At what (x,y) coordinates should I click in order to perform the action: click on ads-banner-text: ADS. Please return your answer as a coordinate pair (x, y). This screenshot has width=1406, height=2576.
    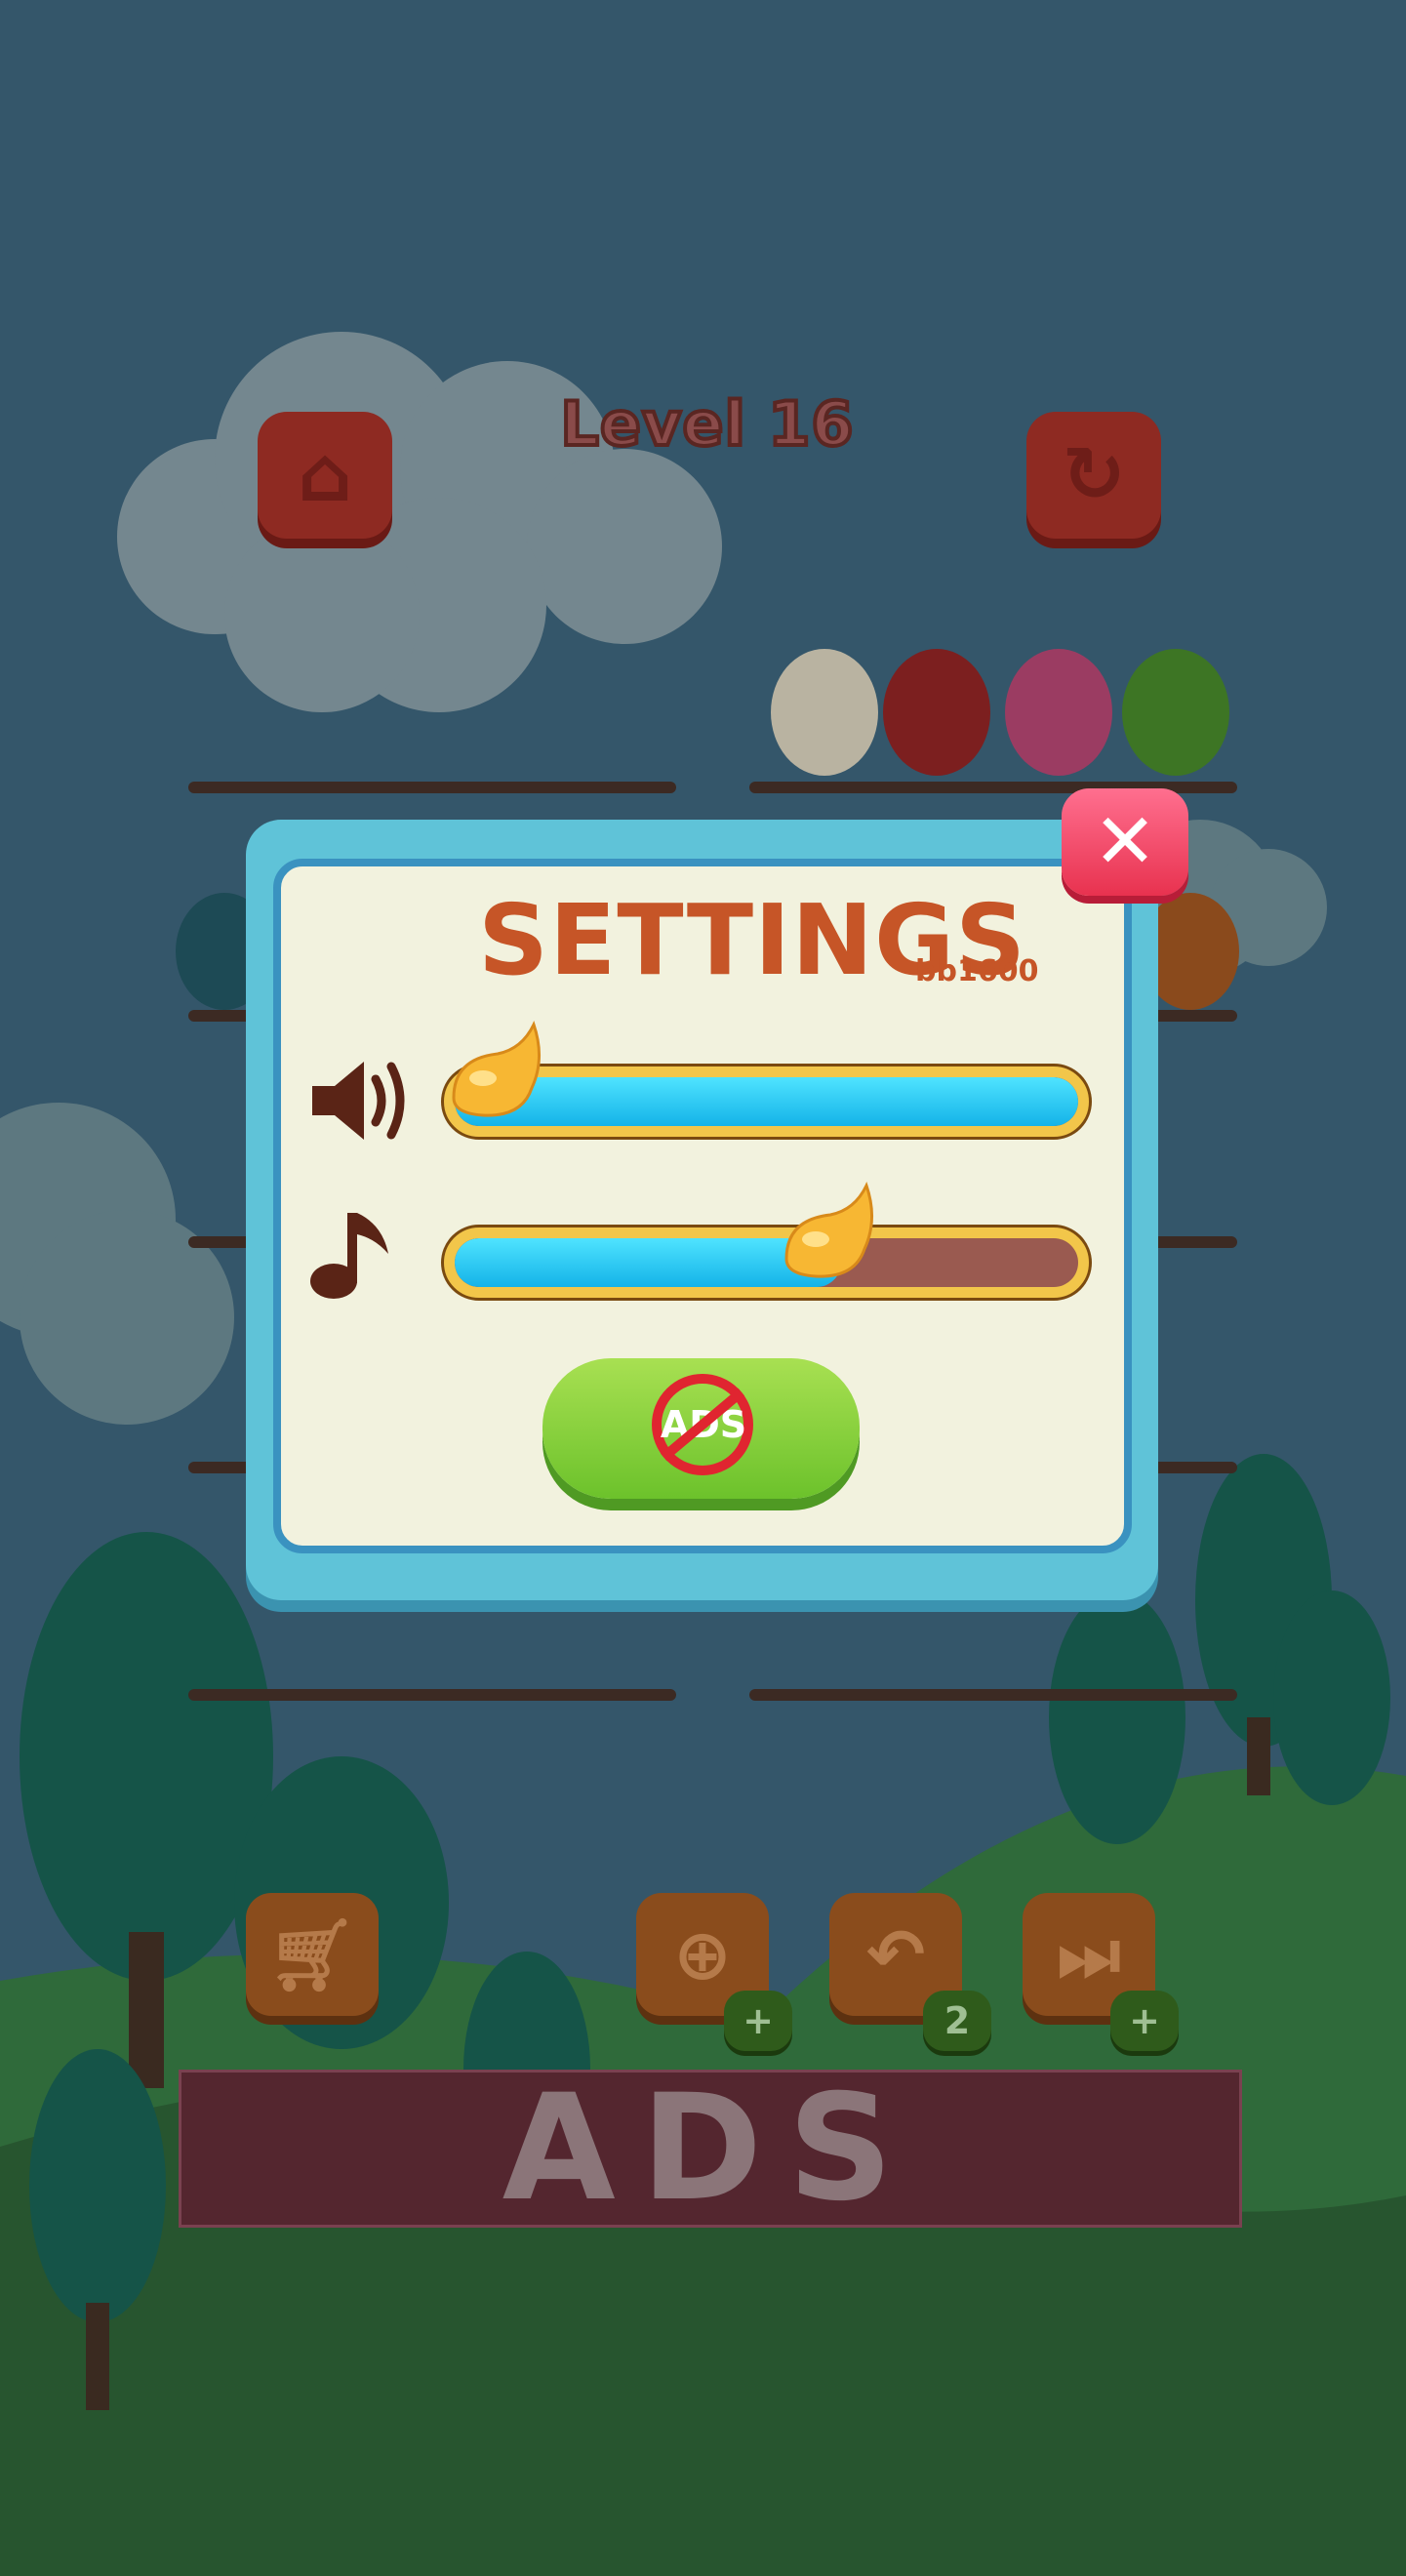
    Looking at the image, I should click on (710, 2149).